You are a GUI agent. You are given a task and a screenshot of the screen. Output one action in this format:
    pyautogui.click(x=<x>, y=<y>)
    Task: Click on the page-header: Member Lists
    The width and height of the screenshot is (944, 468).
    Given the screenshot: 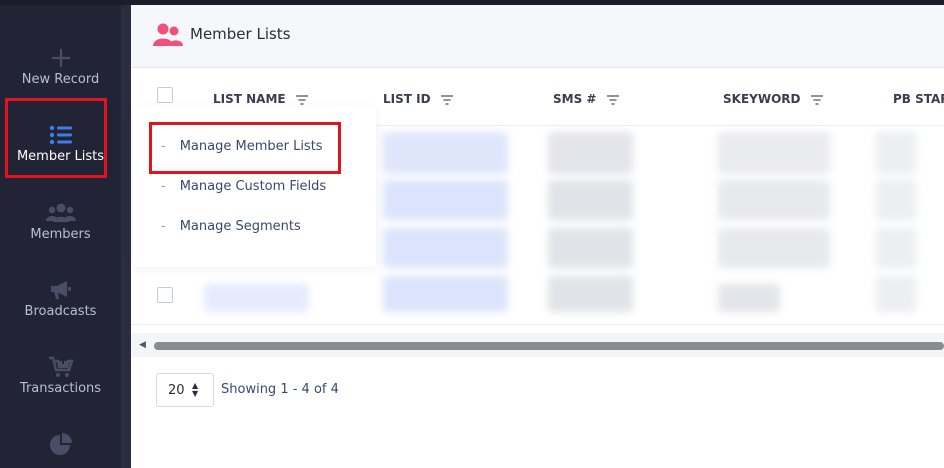 What is the action you would take?
    pyautogui.click(x=537, y=36)
    